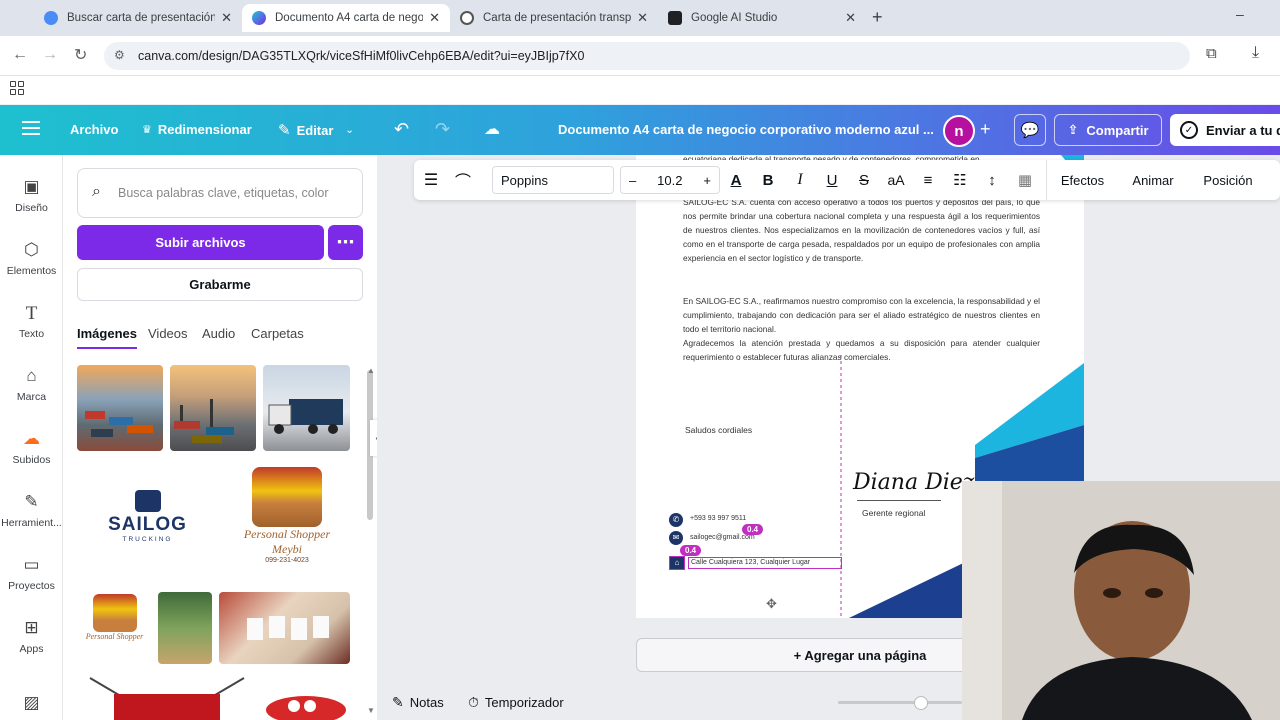 The width and height of the screenshot is (1280, 720). Describe the element at coordinates (17, 88) in the screenshot. I see `apps-grid-icon` at that location.